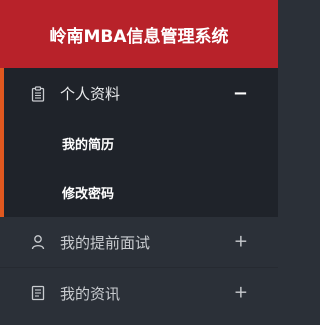 This screenshot has height=325, width=320. I want to click on menu-group-my-news-header: 我的资讯 +, so click(139, 293).